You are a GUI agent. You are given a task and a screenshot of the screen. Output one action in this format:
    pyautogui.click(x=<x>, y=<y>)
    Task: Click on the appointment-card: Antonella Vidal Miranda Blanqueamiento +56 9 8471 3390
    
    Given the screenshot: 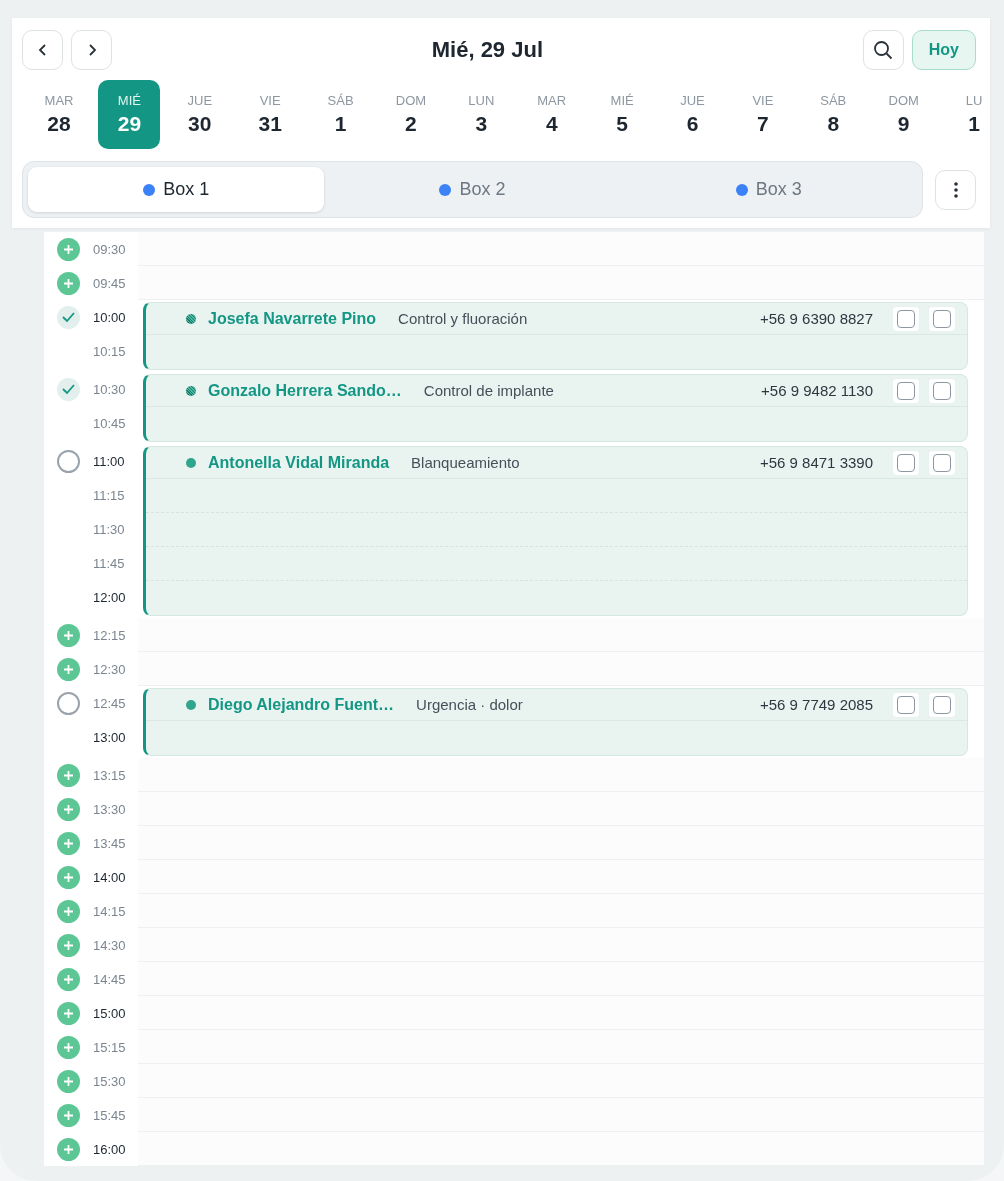 What is the action you would take?
    pyautogui.click(x=555, y=531)
    